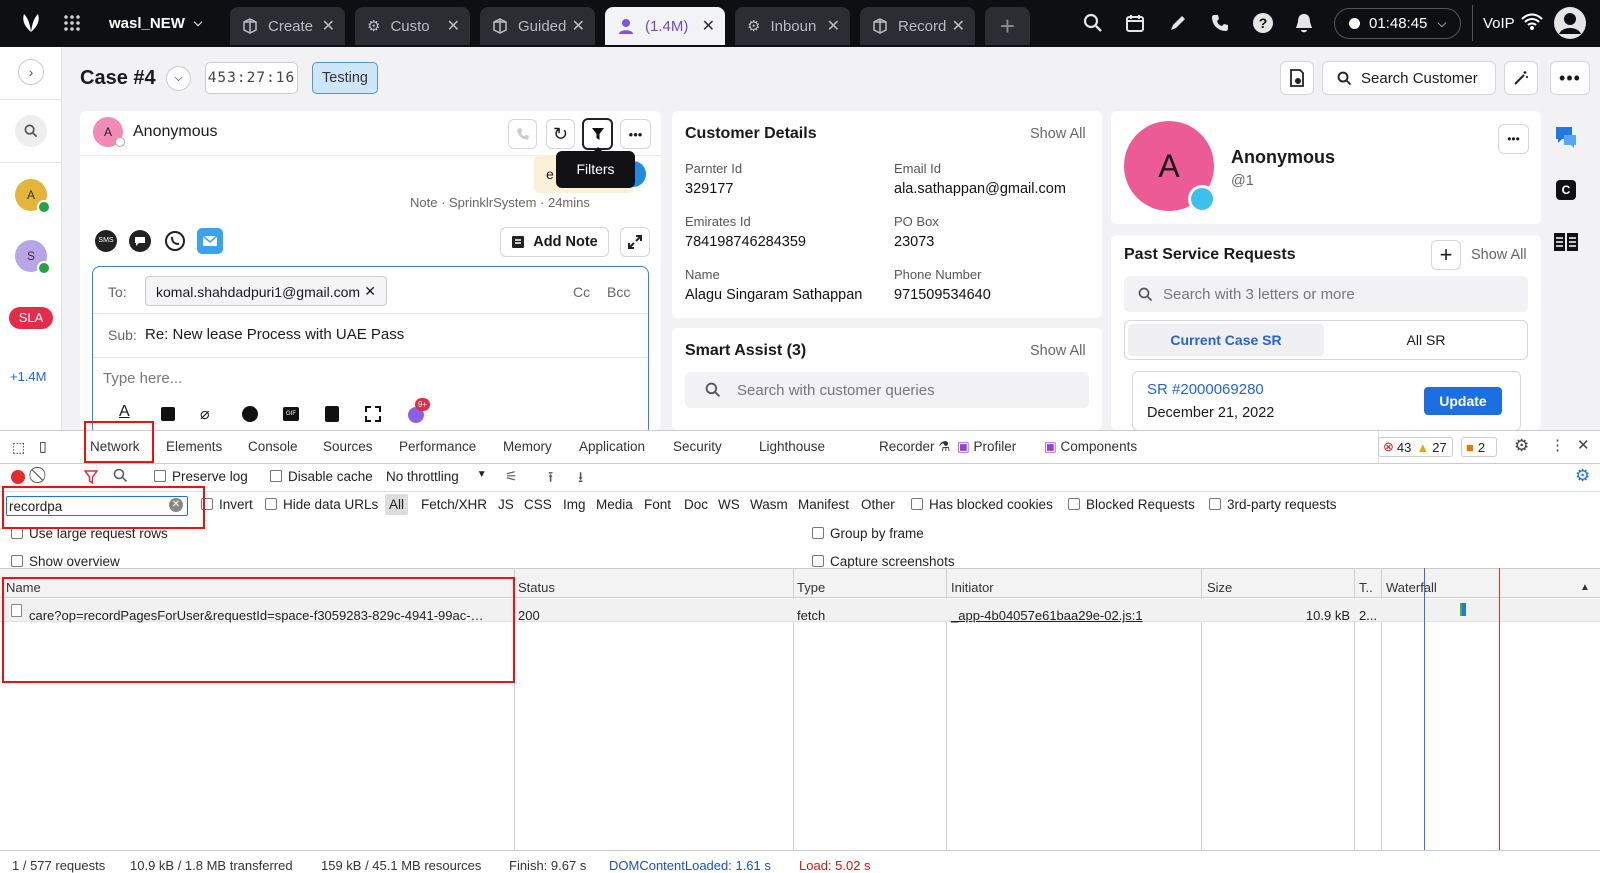  Describe the element at coordinates (887, 390) in the screenshot. I see `smart-assist-search-input: Search with customer queries` at that location.